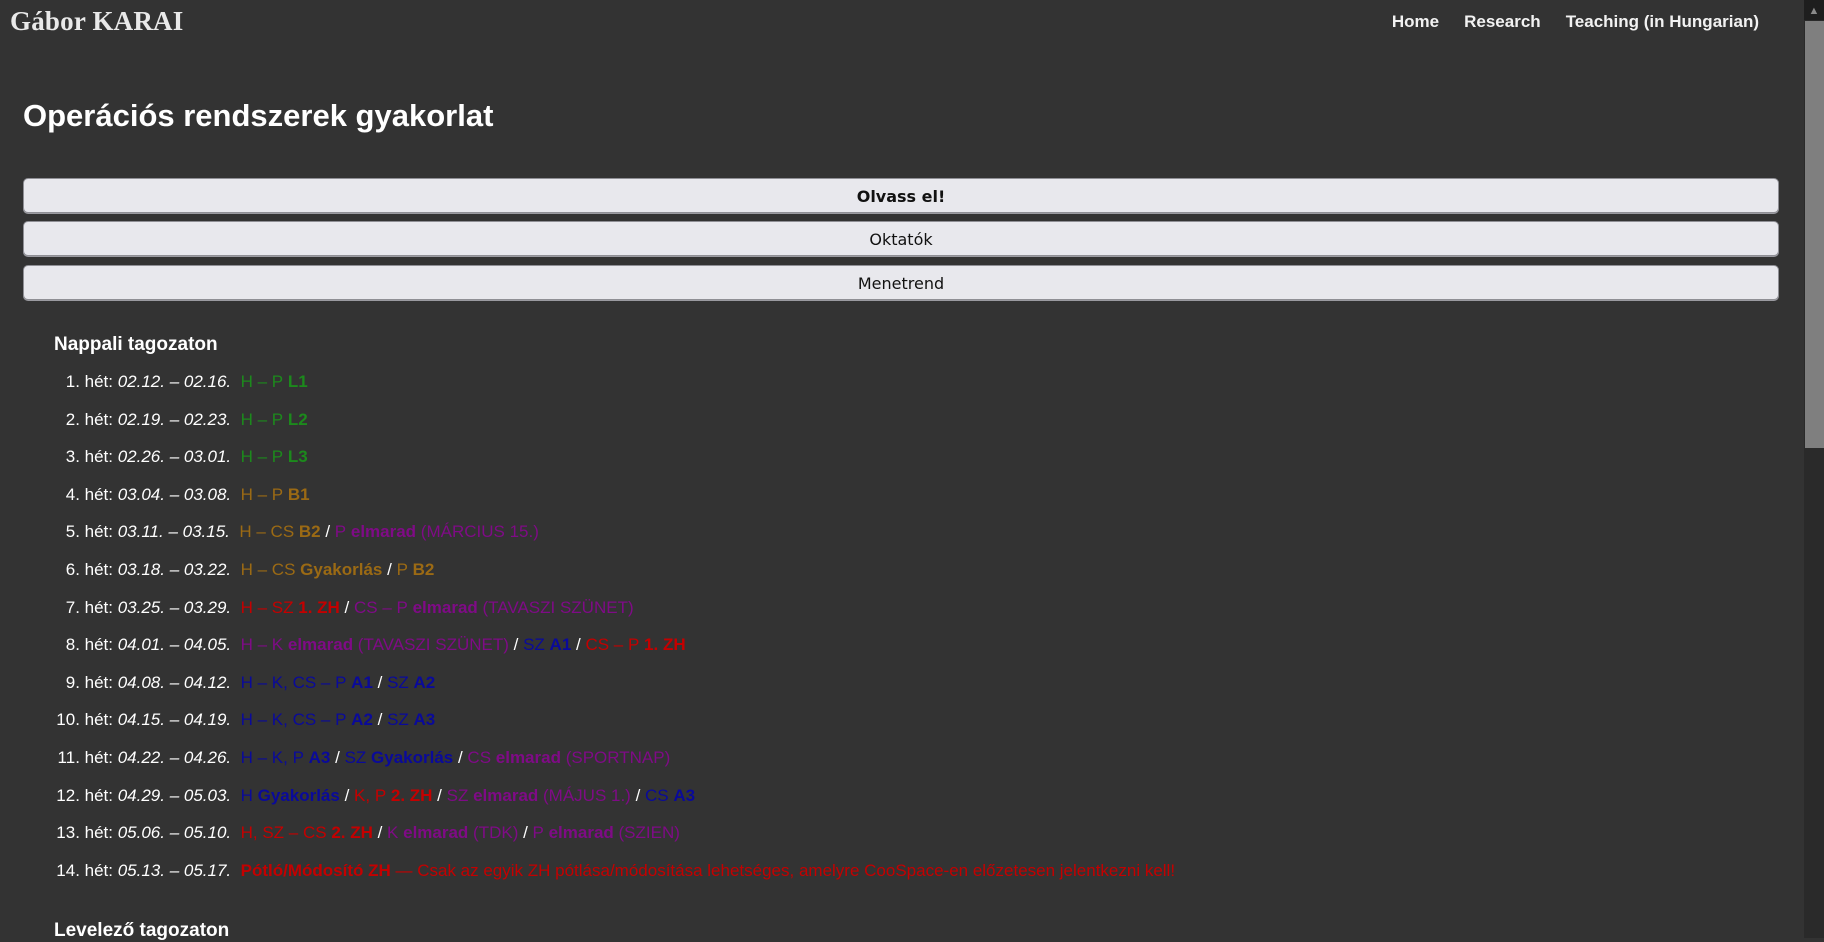 The height and width of the screenshot is (942, 1824). Describe the element at coordinates (89, 569) in the screenshot. I see `week-number: 6. hét:` at that location.